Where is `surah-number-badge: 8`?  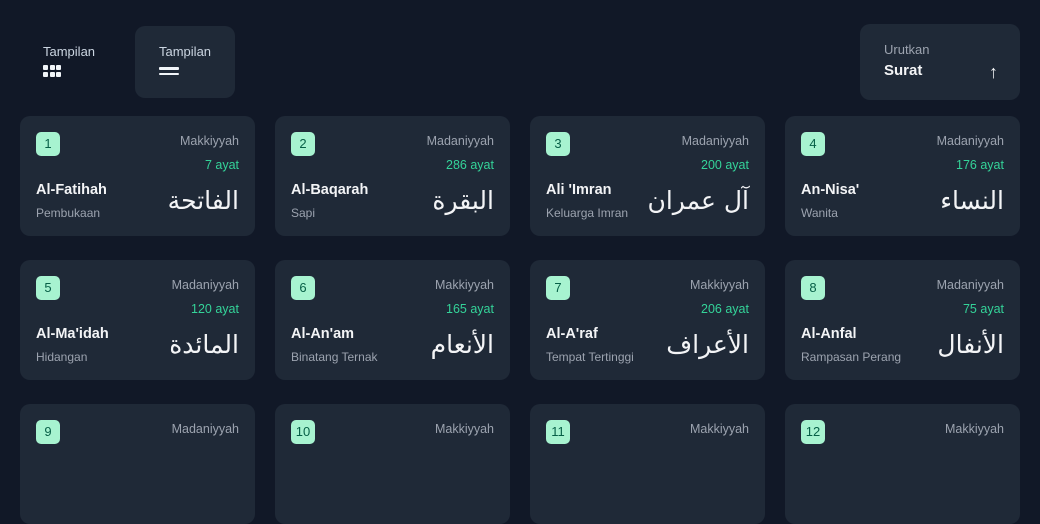 surah-number-badge: 8 is located at coordinates (813, 288).